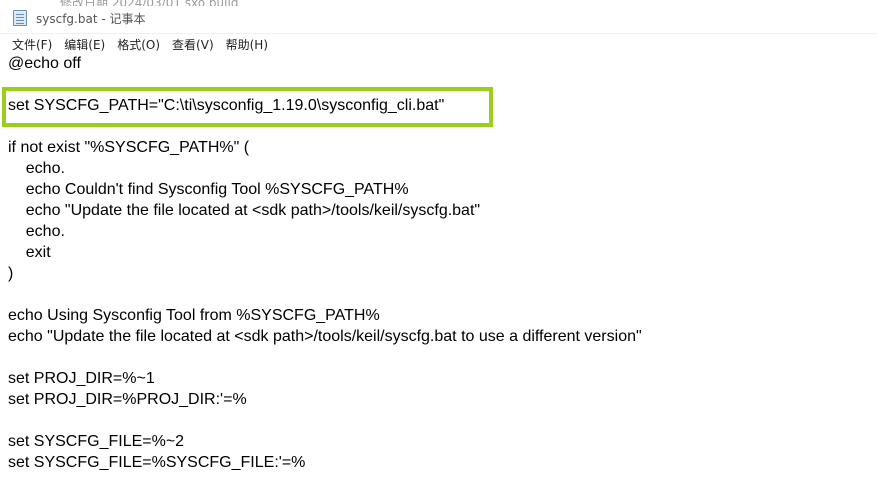 The height and width of the screenshot is (491, 877). What do you see at coordinates (28, 44) in the screenshot?
I see `menu-file: 文件(F)` at bounding box center [28, 44].